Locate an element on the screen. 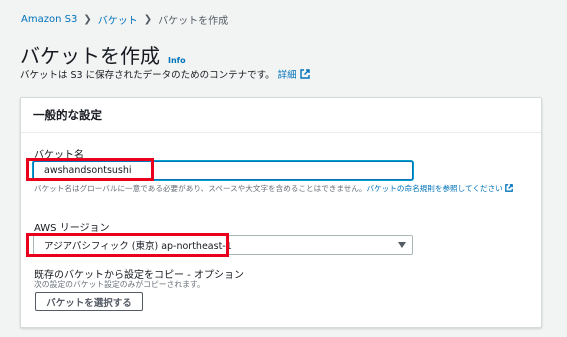 This screenshot has height=337, width=567. breadcrumb: Amazon S3 ❯ バケット ❯ バケットを作成 is located at coordinates (124, 19).